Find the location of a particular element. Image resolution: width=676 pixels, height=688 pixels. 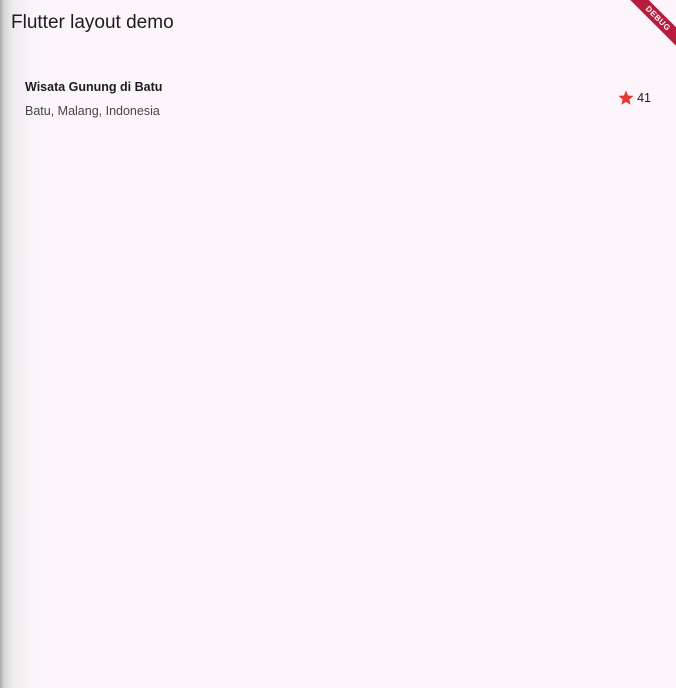

place-name: Wisata Gunung di Batu is located at coordinates (94, 87).